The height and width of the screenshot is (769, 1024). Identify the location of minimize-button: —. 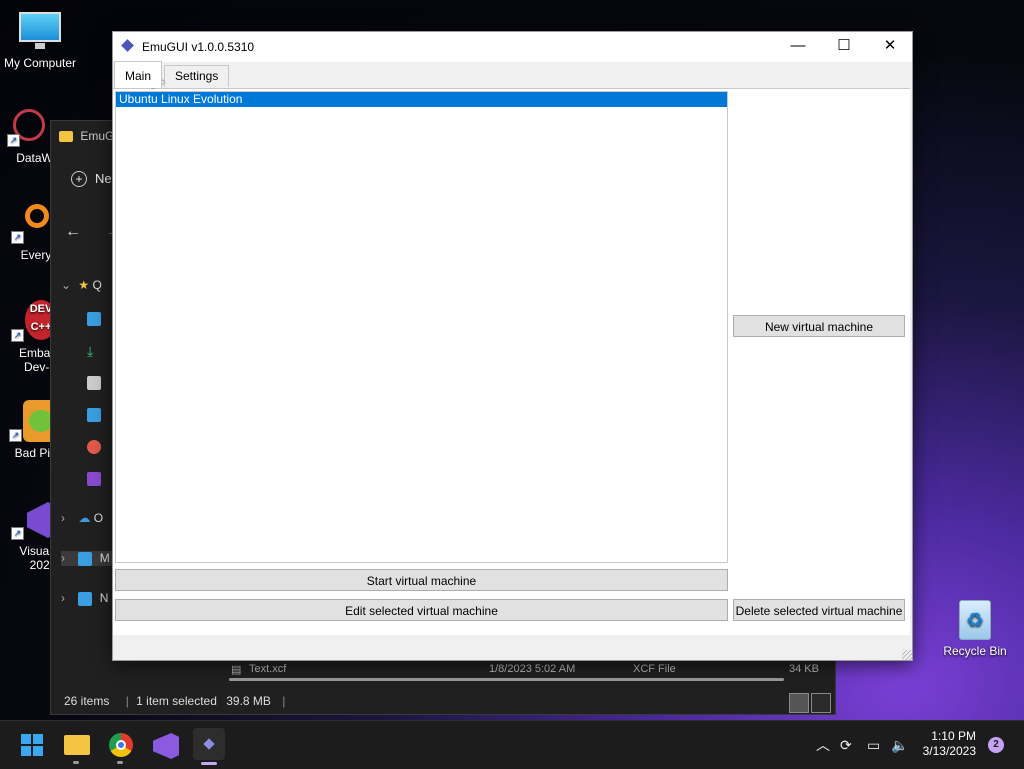
(798, 47).